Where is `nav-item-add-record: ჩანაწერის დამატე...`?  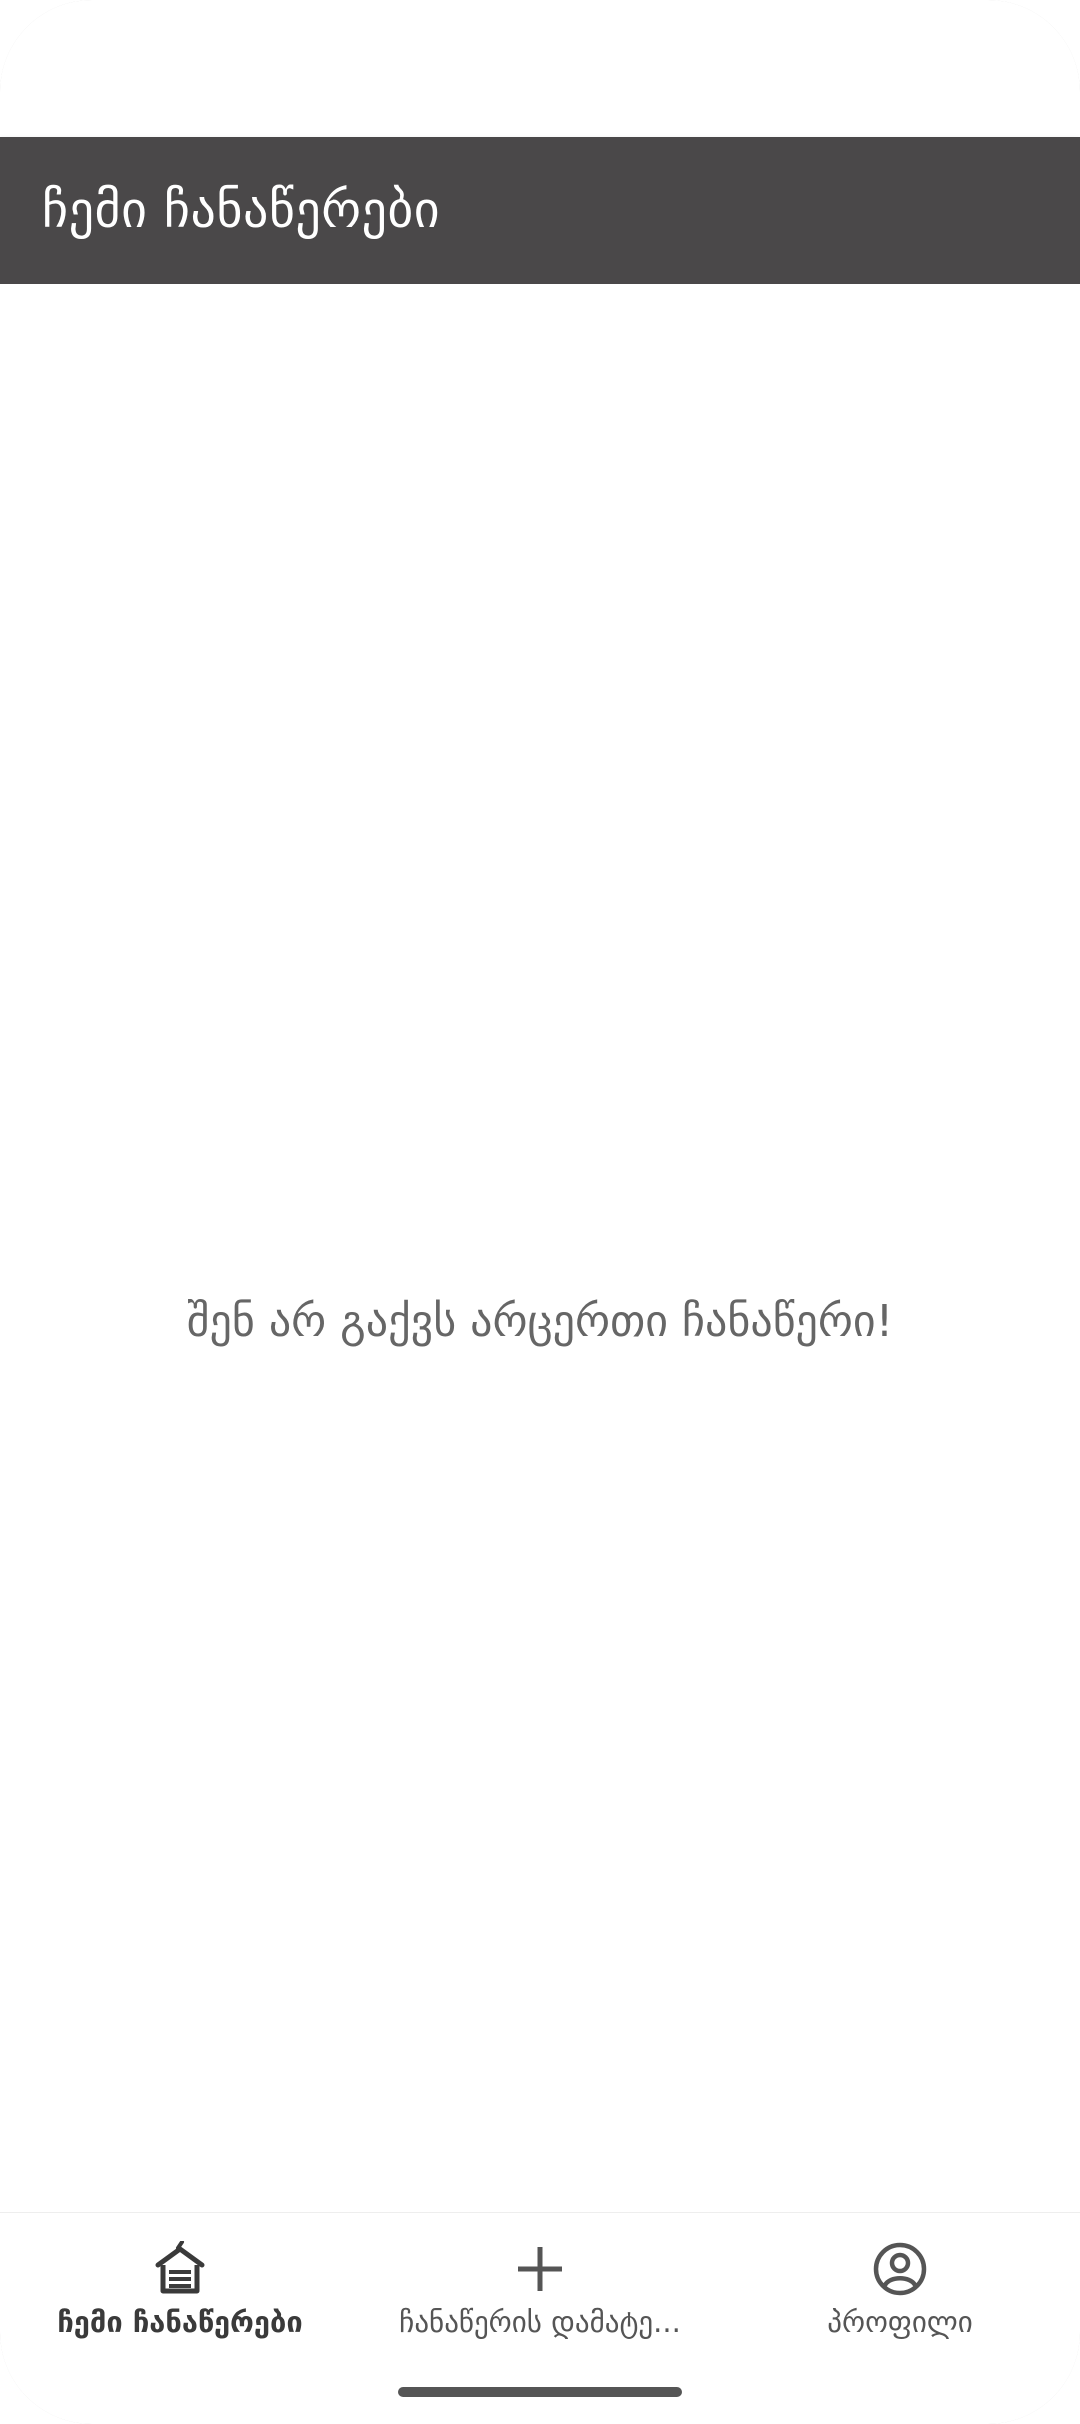 nav-item-add-record: ჩანაწერის დამატე... is located at coordinates (540, 2283).